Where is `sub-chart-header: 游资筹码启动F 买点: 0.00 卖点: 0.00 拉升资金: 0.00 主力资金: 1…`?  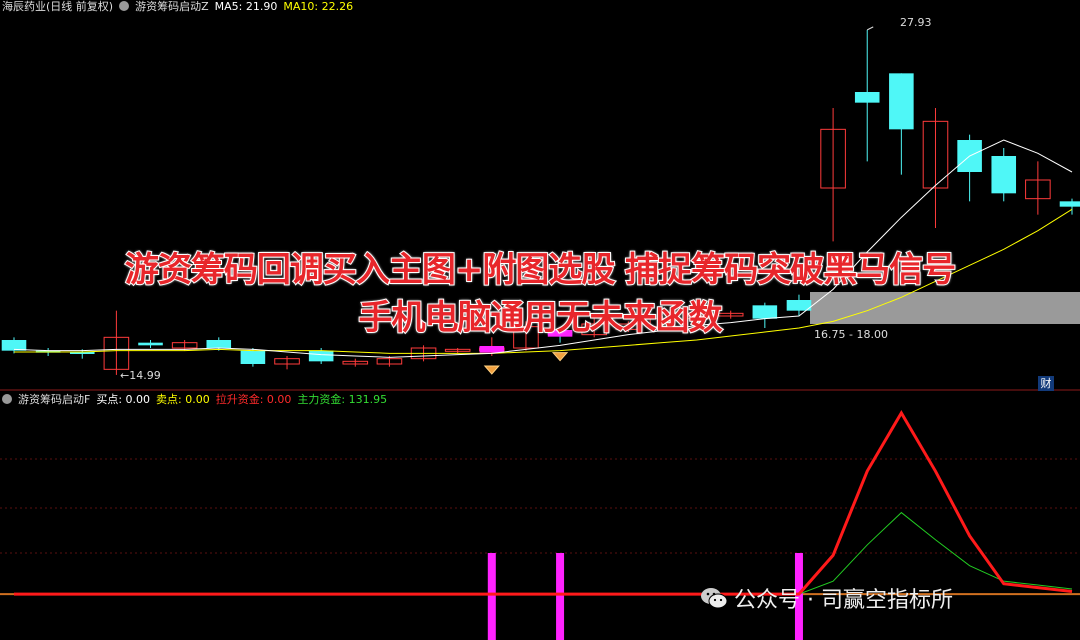
sub-chart-header: 游资筹码启动F 买点: 0.00 卖点: 0.00 拉升资金: 0.00 主力资金: 1… is located at coordinates (197, 400).